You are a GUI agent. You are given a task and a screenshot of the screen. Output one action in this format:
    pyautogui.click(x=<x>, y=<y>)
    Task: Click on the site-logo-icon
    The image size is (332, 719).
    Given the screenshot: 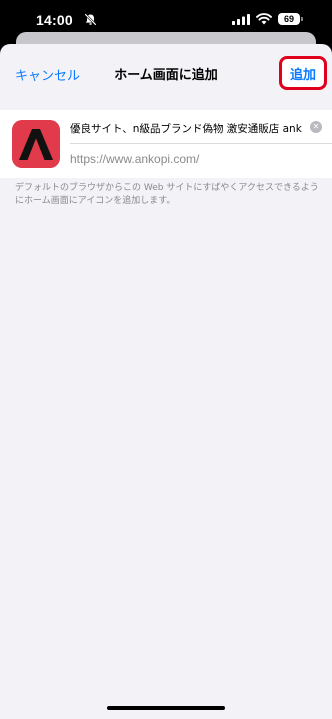 What is the action you would take?
    pyautogui.click(x=36, y=144)
    